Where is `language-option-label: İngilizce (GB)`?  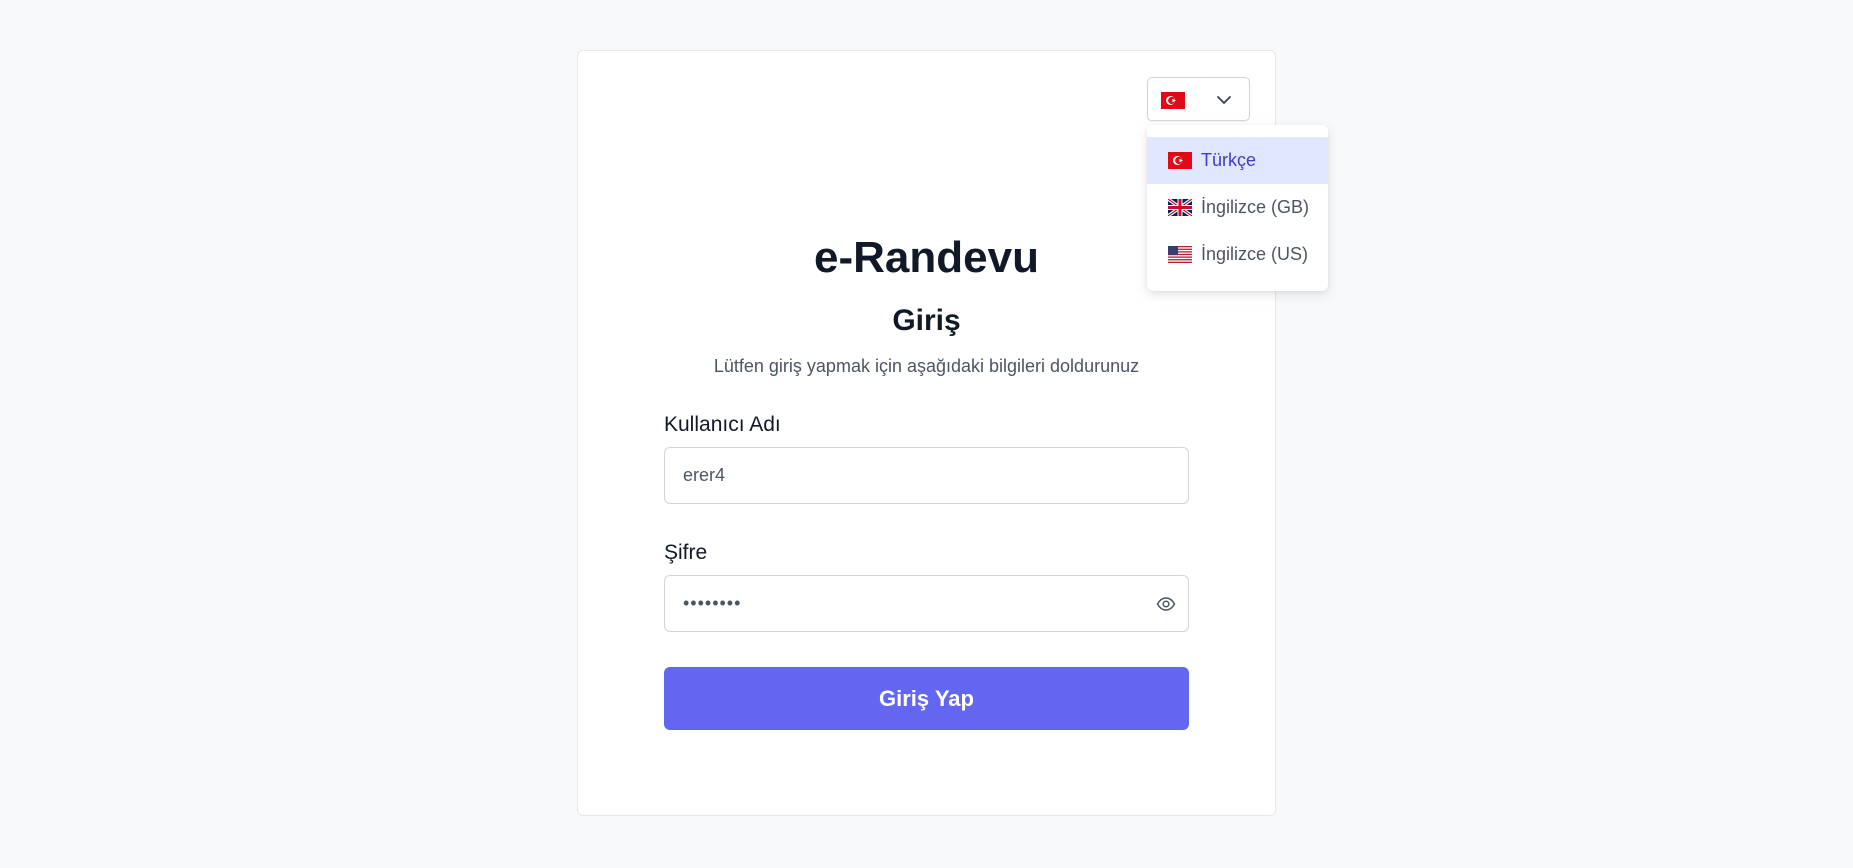 language-option-label: İngilizce (GB) is located at coordinates (1255, 207).